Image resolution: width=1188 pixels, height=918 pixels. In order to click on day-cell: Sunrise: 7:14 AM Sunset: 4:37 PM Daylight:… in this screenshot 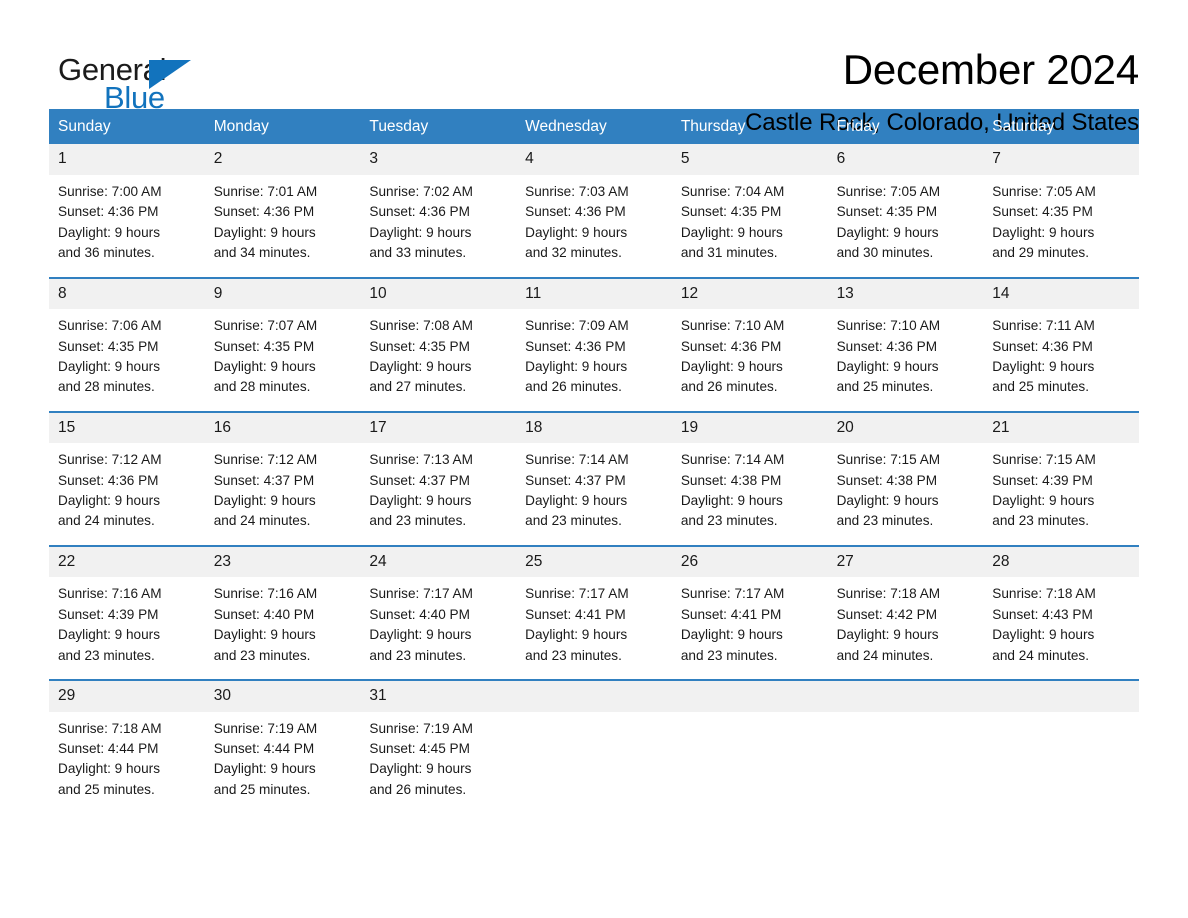, I will do `click(594, 491)`.